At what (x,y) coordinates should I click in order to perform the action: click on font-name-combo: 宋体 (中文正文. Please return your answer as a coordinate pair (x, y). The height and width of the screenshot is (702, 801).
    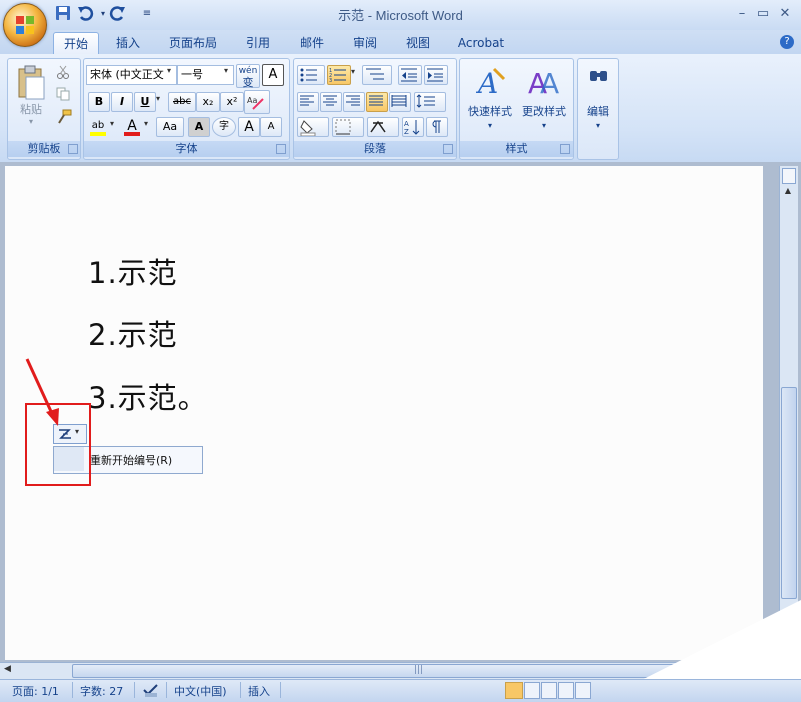
    Looking at the image, I should click on (131, 75).